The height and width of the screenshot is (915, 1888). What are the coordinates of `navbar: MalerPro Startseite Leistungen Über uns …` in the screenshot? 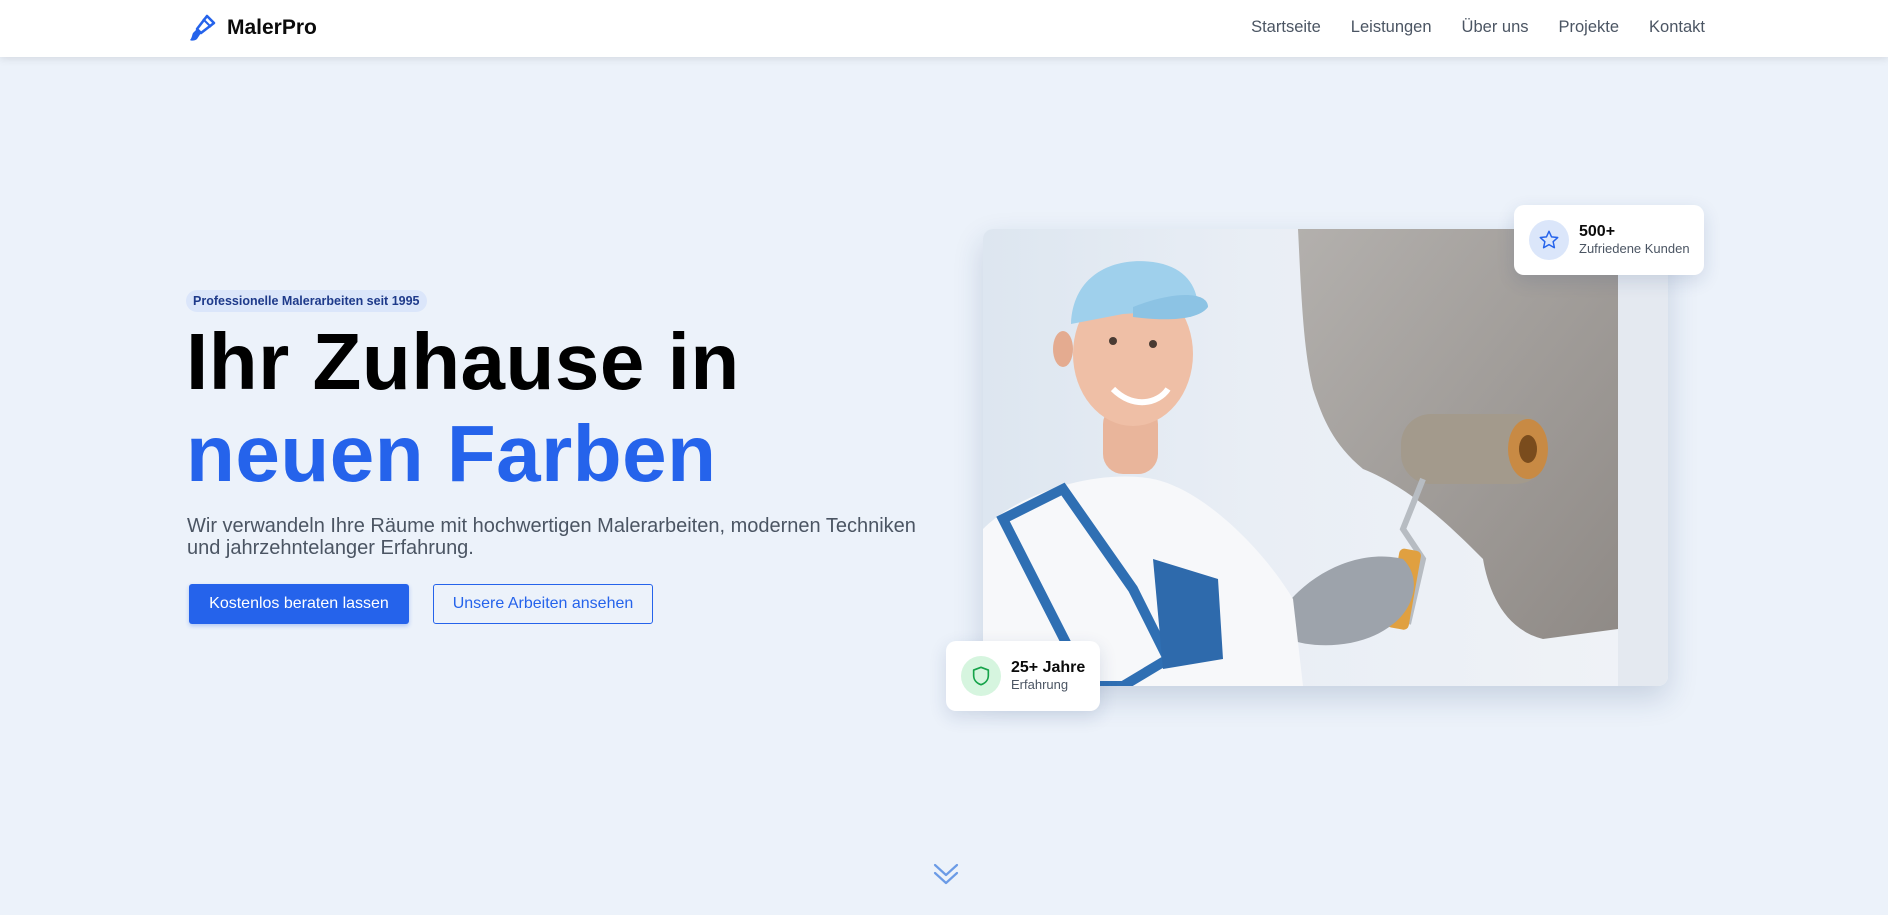 It's located at (944, 28).